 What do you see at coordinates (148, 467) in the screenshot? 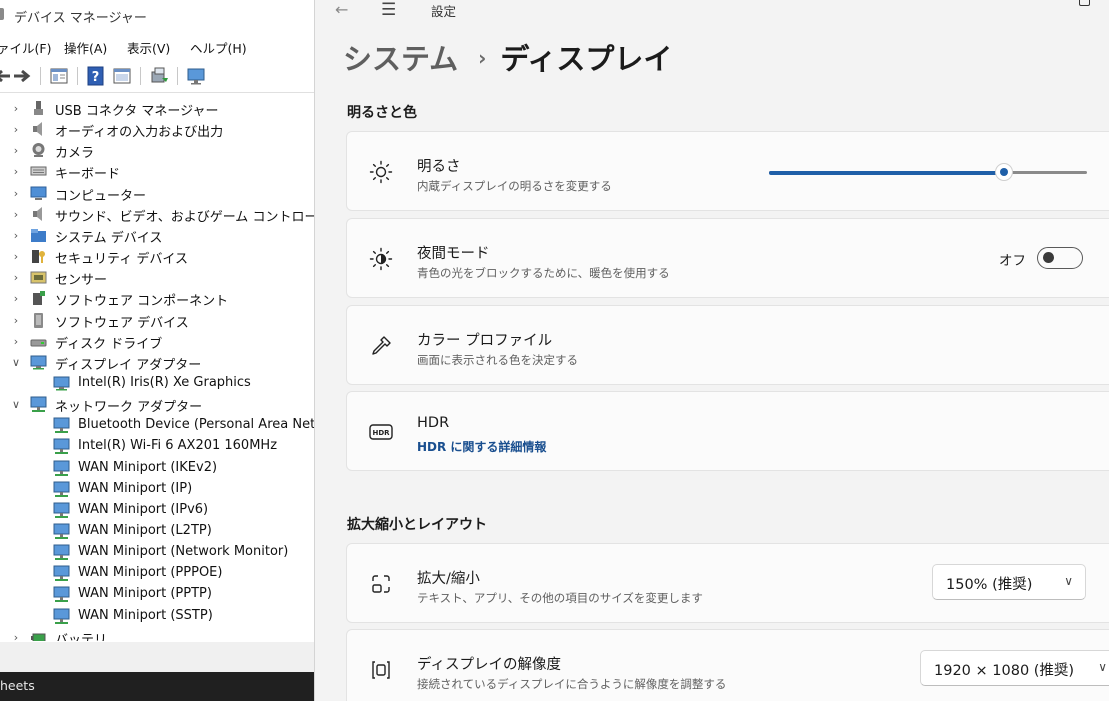
I see `tree-item-label: WAN Miniport (IKEv2)` at bounding box center [148, 467].